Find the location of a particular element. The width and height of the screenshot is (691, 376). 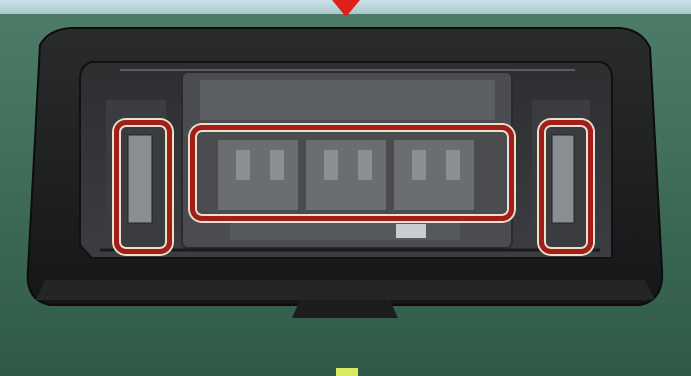

right-connector-highlight is located at coordinates (566, 187).